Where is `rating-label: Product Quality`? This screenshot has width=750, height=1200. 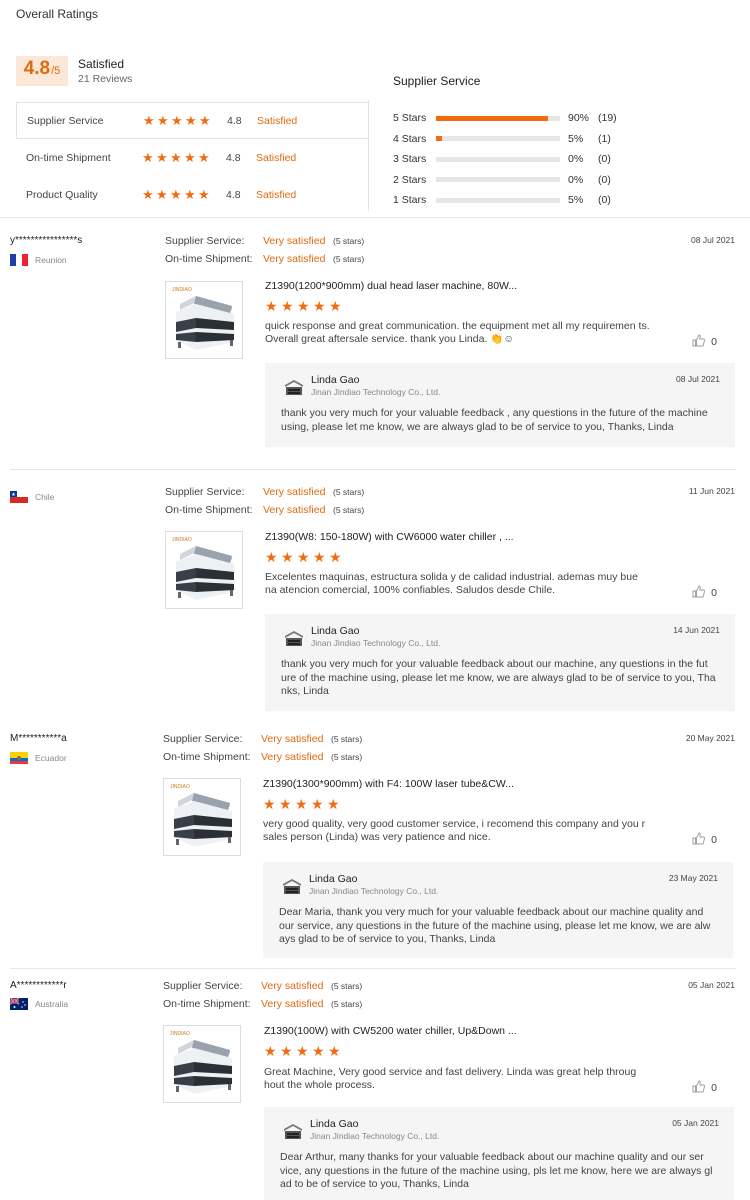
rating-label: Product Quality is located at coordinates (62, 194).